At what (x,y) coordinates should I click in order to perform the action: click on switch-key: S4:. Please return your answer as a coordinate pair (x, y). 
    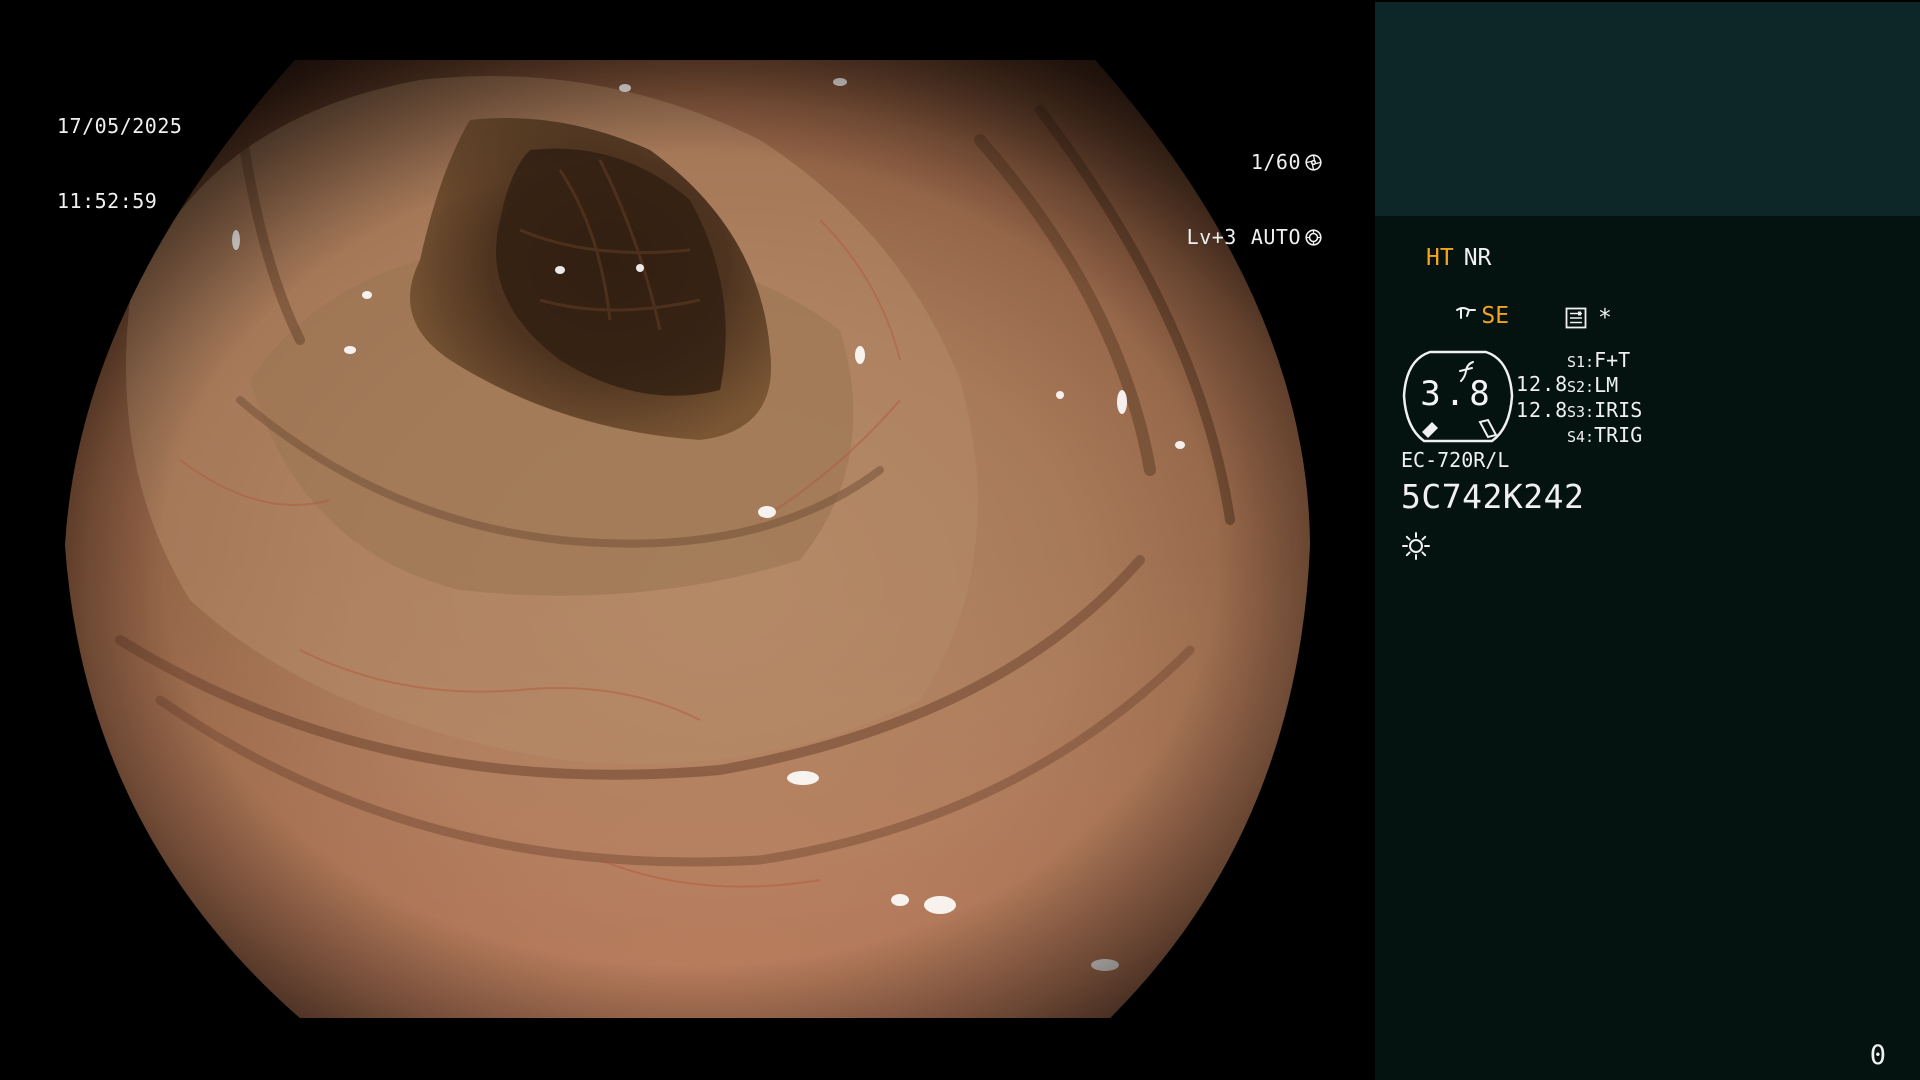
    Looking at the image, I should click on (1581, 437).